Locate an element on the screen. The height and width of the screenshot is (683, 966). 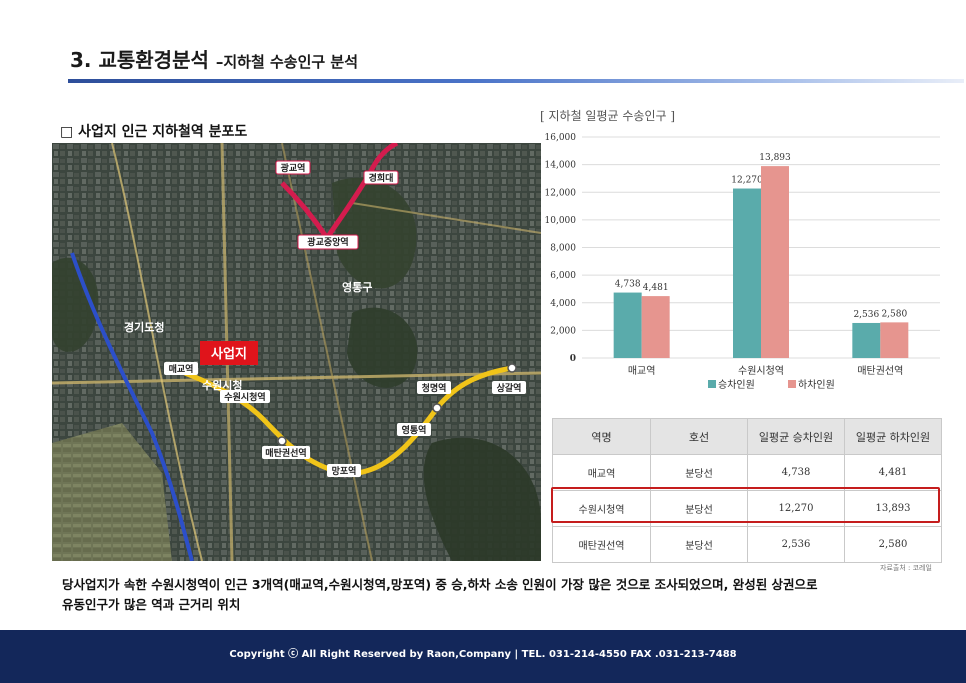
map-label-area1: 경기도청 is located at coordinates (144, 327).